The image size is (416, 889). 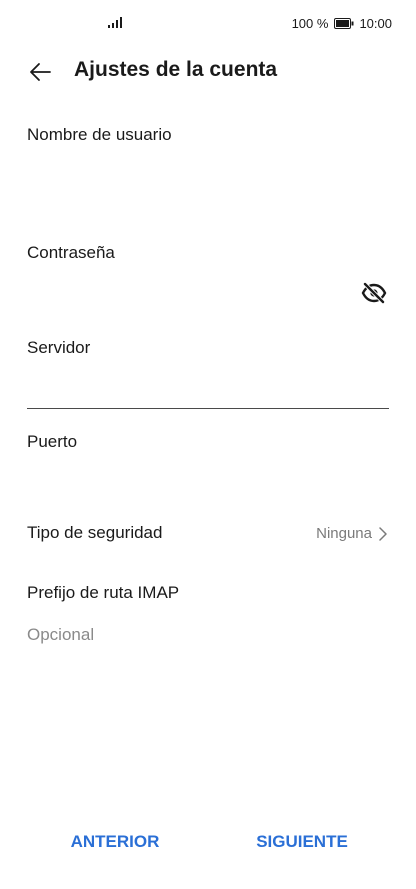 What do you see at coordinates (189, 294) in the screenshot?
I see `password-input` at bounding box center [189, 294].